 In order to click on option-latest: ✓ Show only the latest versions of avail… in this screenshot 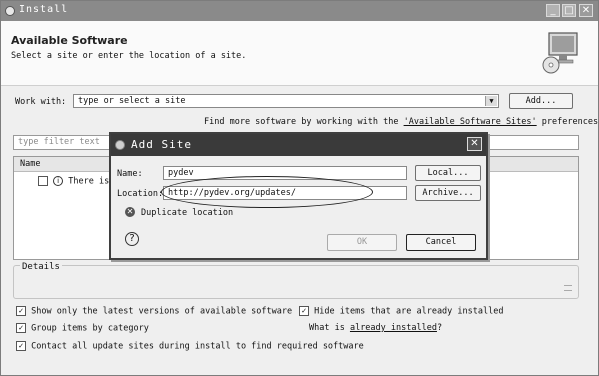, I will do `click(154, 311)`.